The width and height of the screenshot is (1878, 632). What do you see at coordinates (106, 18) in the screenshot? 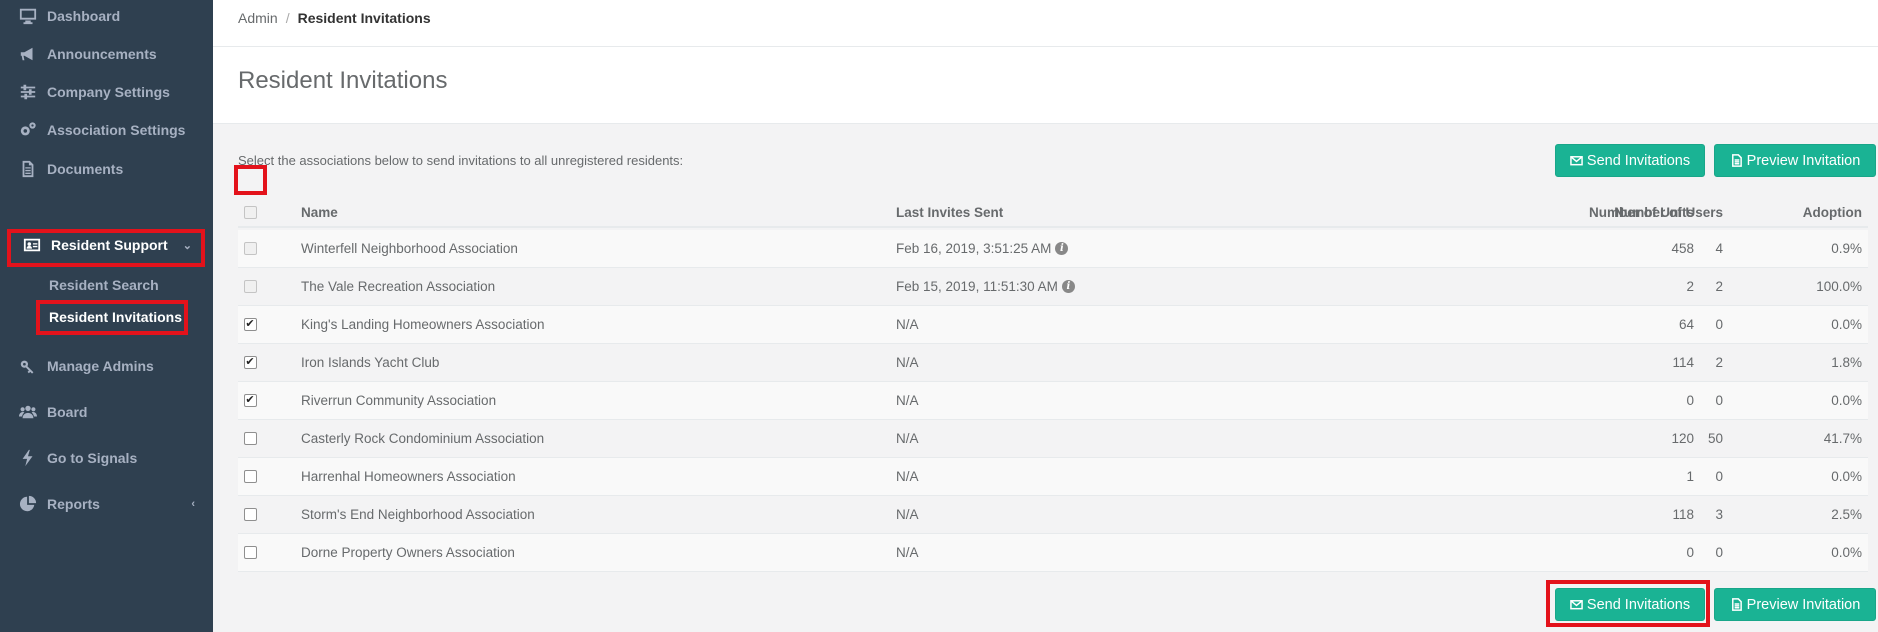
I see `nav-dashboard: Dashboard` at bounding box center [106, 18].